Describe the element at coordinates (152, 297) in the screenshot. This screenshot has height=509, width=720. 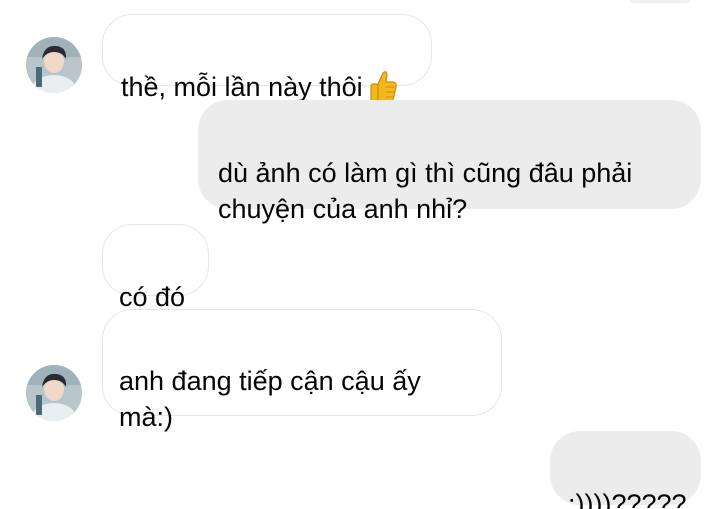
I see `message-text: có đó` at that location.